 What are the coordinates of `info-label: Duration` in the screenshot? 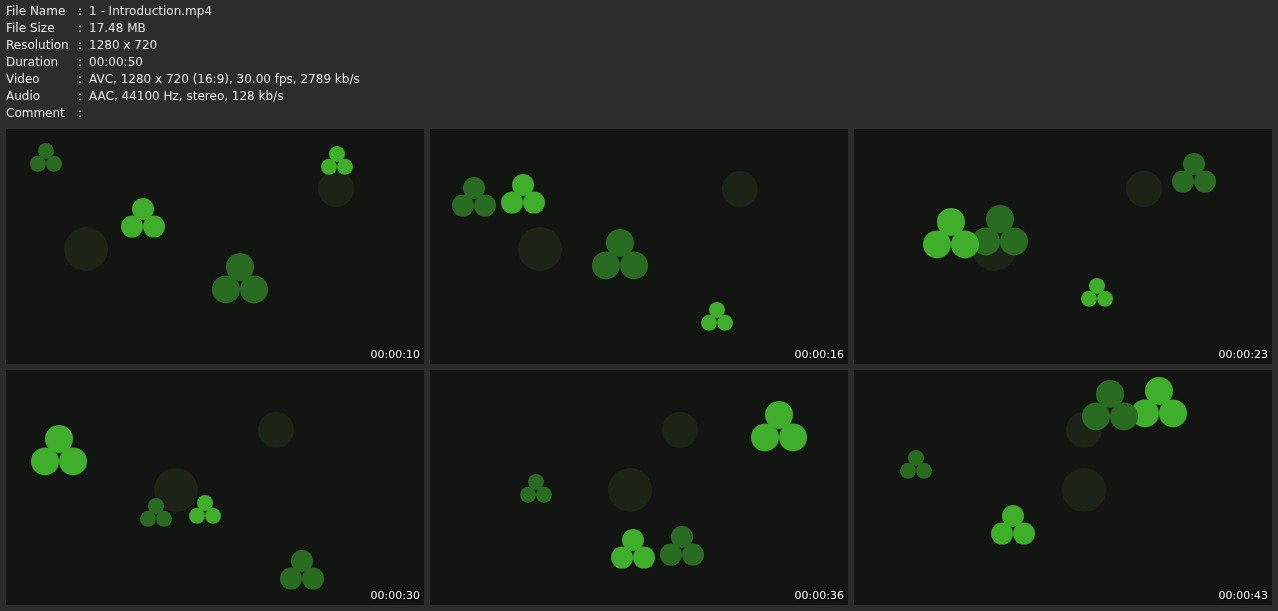 It's located at (33, 62).